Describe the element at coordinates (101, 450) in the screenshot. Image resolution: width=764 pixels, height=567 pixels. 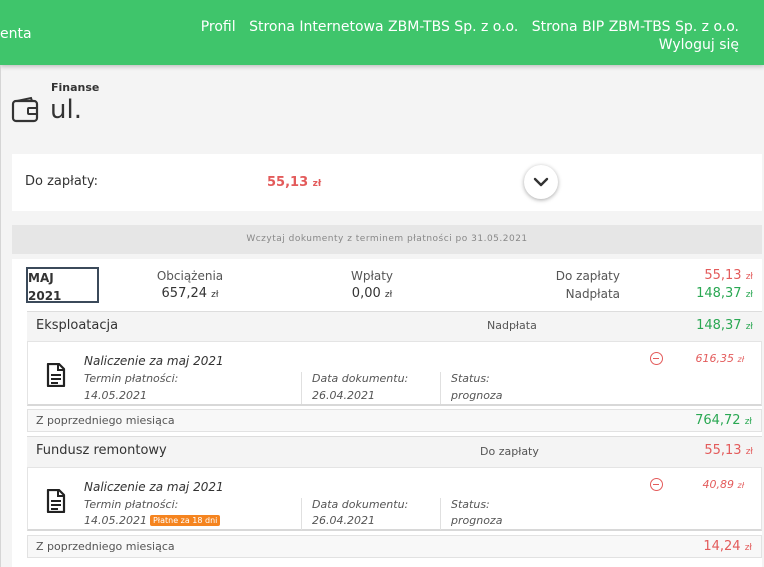
I see `section-name: Fundusz remontowy` at that location.